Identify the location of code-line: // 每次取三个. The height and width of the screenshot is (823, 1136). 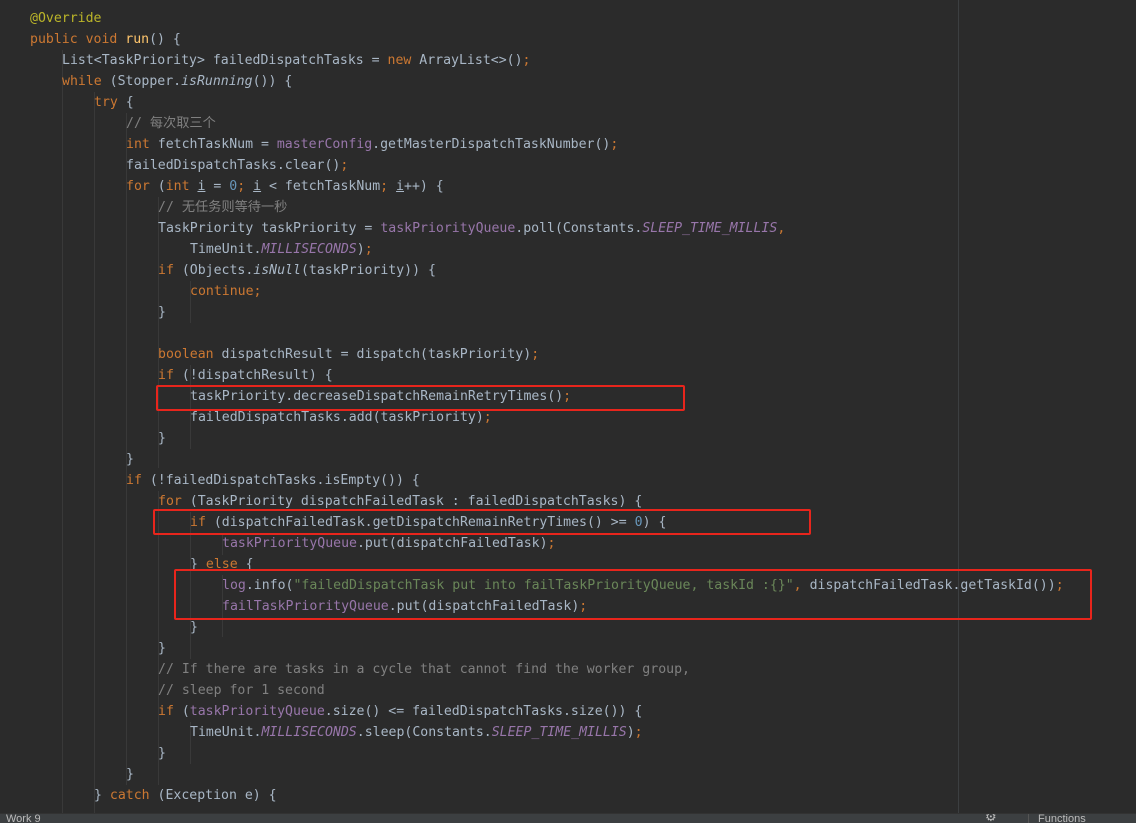
(171, 123).